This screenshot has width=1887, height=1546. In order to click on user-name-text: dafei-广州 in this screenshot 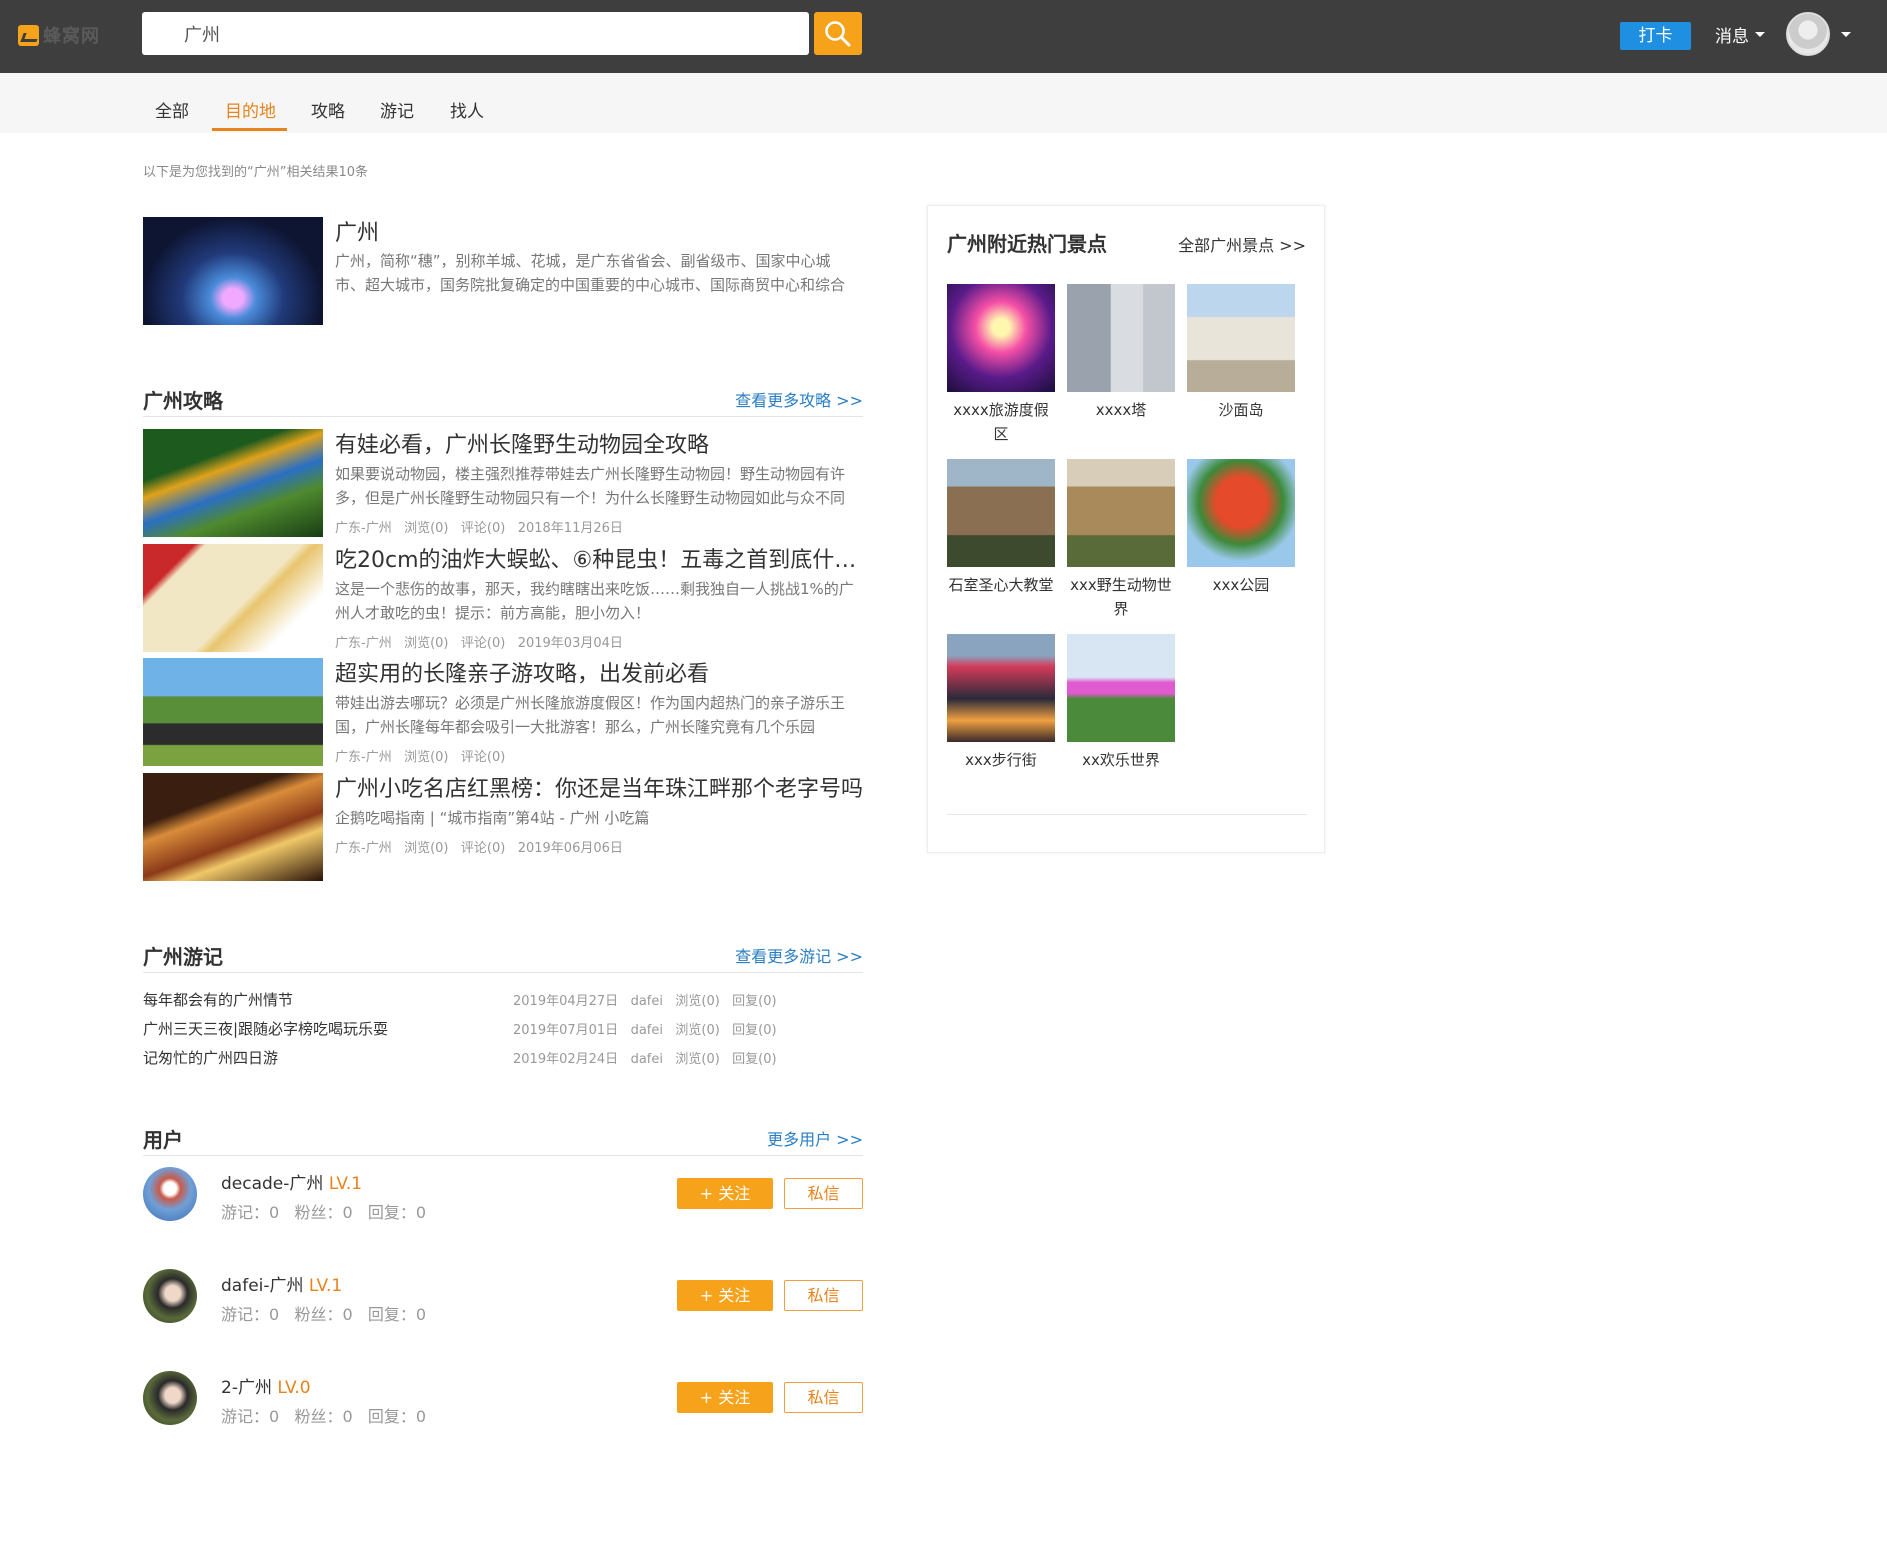, I will do `click(262, 1286)`.